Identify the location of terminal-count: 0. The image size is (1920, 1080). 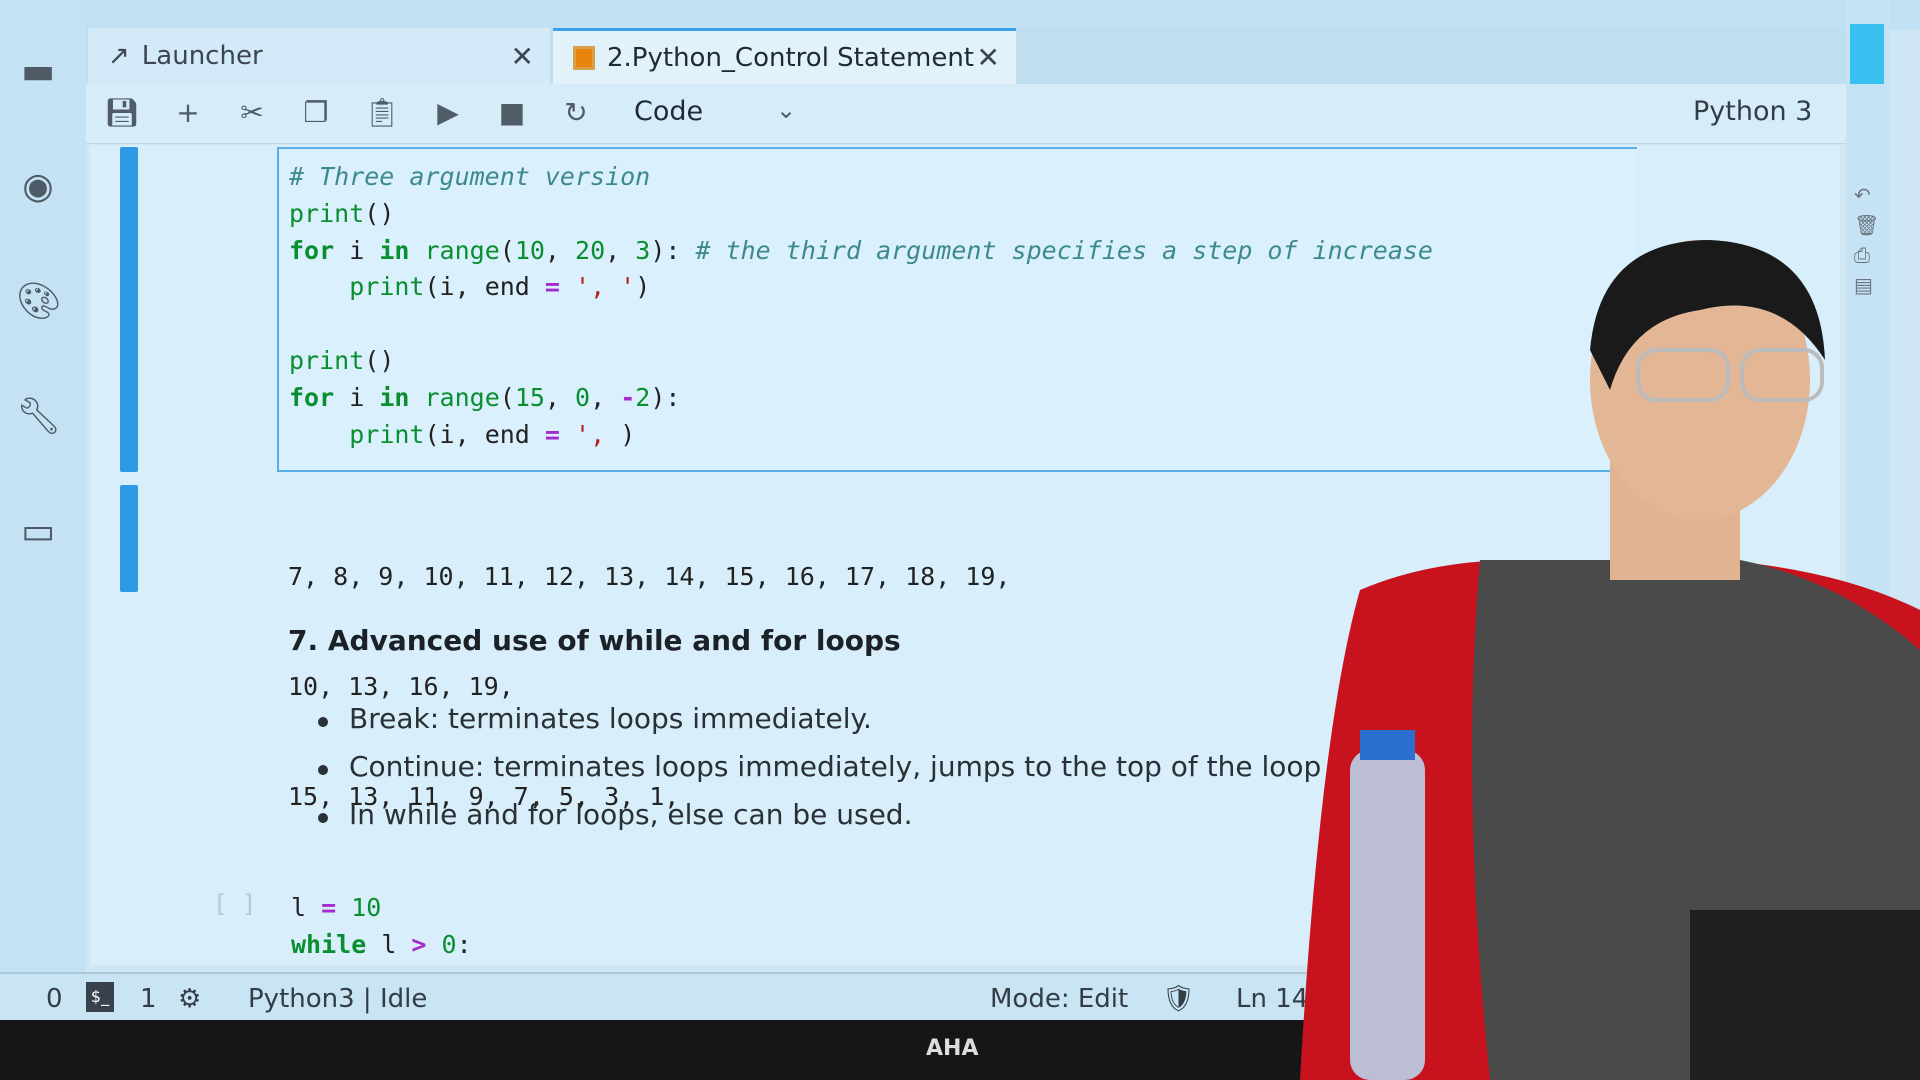
(54, 999).